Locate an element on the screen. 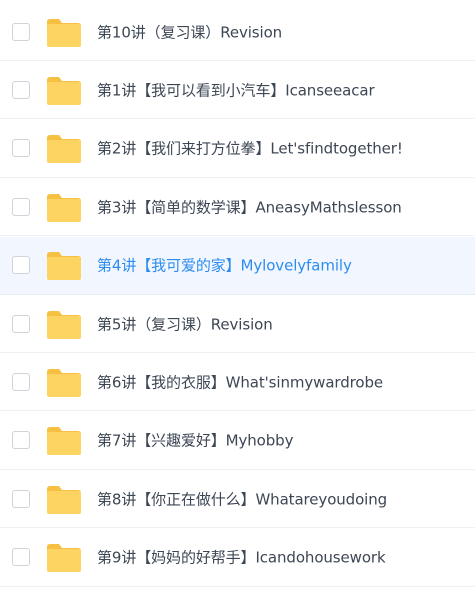  folder-row: 第10讲（复习课）Revision is located at coordinates (237, 32).